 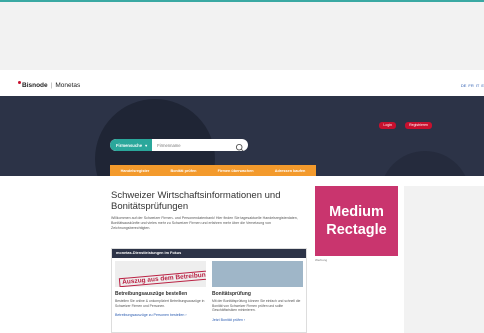 I want to click on brand-bar: Bisnode | Monetas DE FR IT E, so click(x=242, y=87).